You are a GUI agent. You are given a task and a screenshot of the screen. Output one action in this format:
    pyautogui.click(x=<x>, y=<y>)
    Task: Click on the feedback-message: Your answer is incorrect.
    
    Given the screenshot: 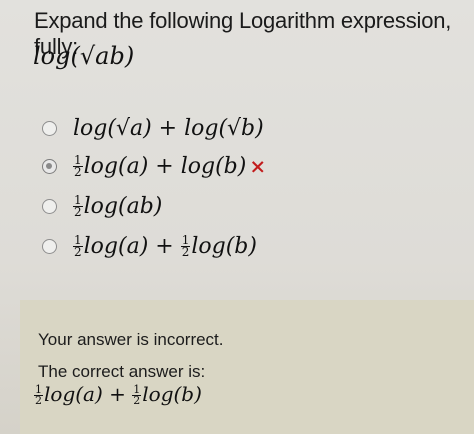 What is the action you would take?
    pyautogui.click(x=131, y=339)
    